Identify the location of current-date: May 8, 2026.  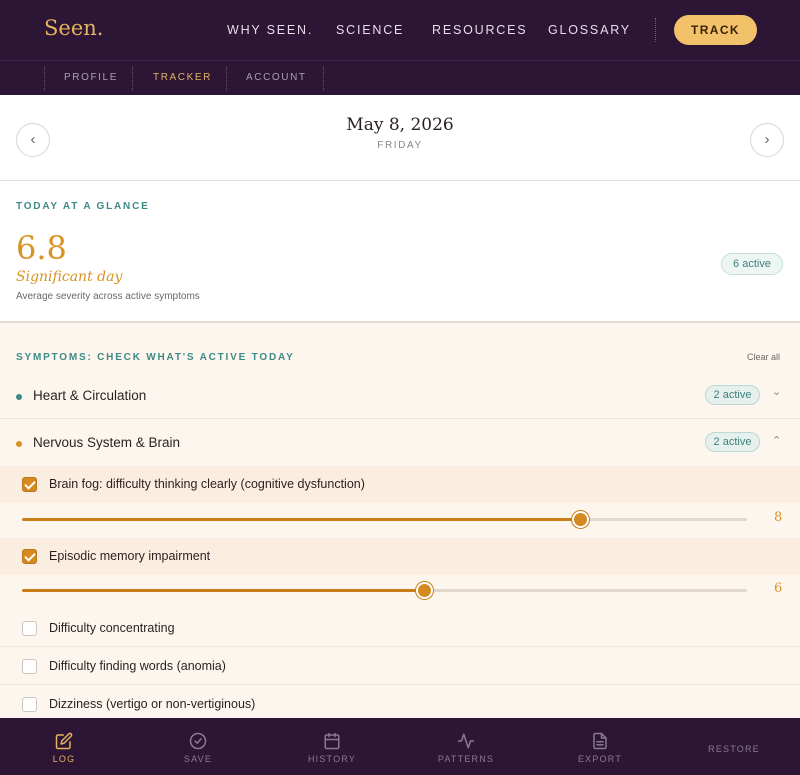
(400, 125).